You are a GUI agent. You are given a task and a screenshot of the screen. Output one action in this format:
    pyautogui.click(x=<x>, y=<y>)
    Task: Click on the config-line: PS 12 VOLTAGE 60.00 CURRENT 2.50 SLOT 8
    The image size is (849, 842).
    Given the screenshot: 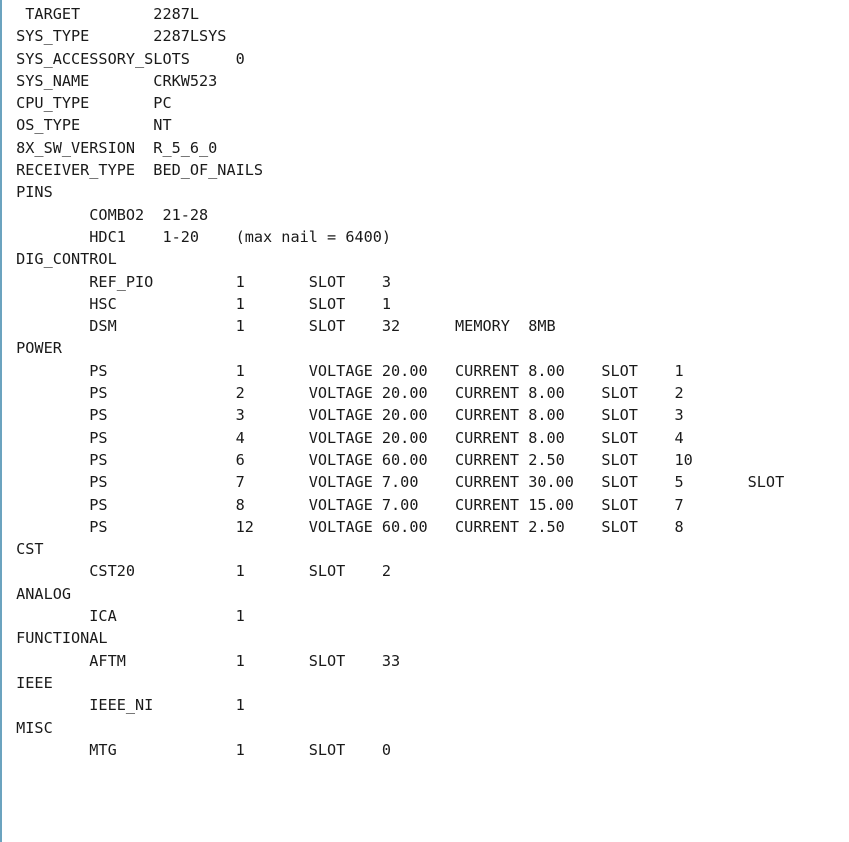 What is the action you would take?
    pyautogui.click(x=345, y=526)
    